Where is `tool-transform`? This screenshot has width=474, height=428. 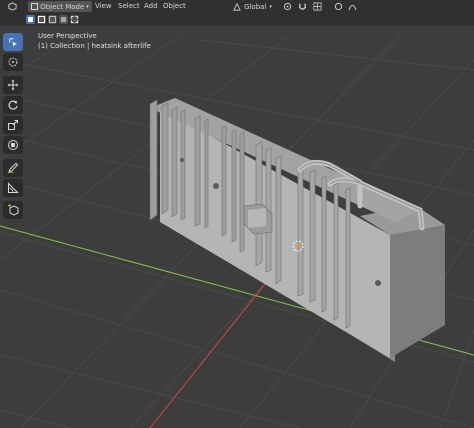 tool-transform is located at coordinates (13, 145).